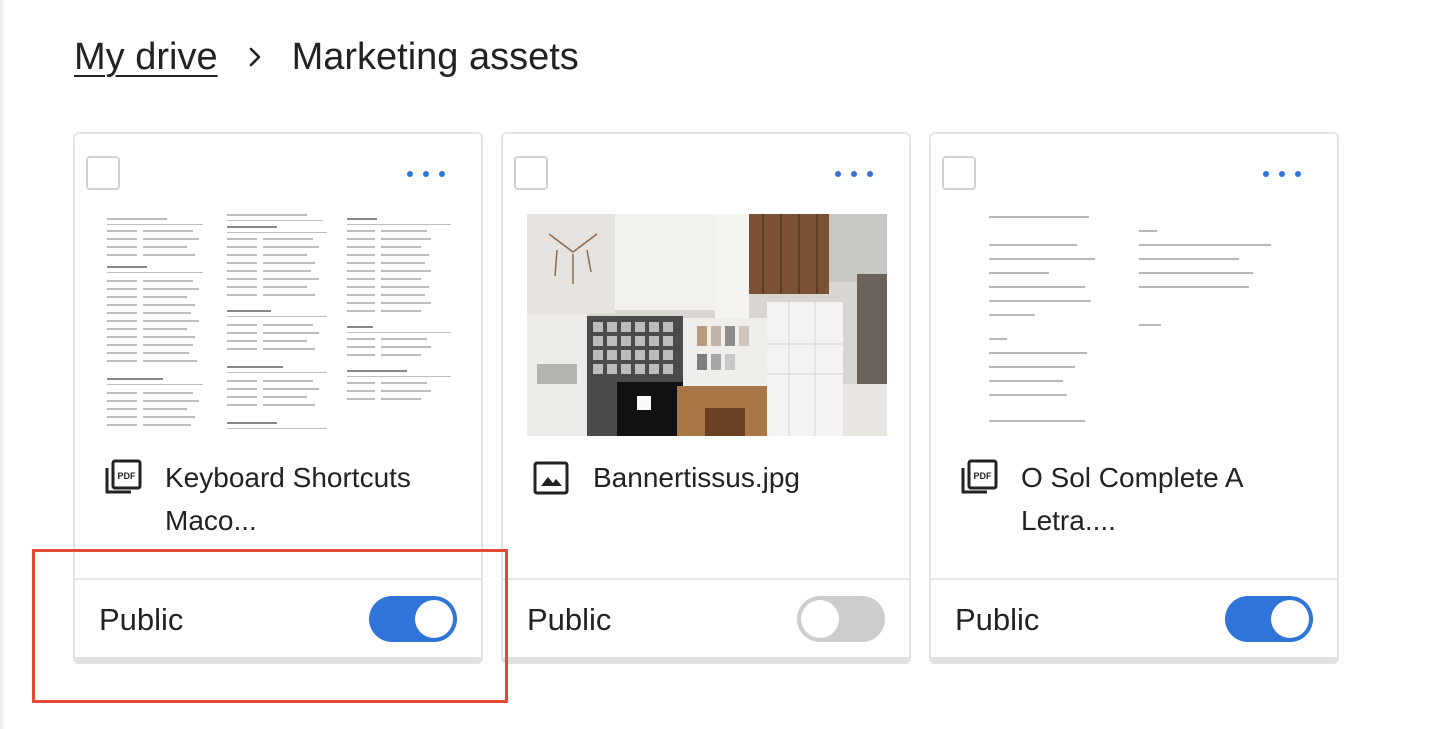  What do you see at coordinates (255, 57) in the screenshot?
I see `chevron-right-icon` at bounding box center [255, 57].